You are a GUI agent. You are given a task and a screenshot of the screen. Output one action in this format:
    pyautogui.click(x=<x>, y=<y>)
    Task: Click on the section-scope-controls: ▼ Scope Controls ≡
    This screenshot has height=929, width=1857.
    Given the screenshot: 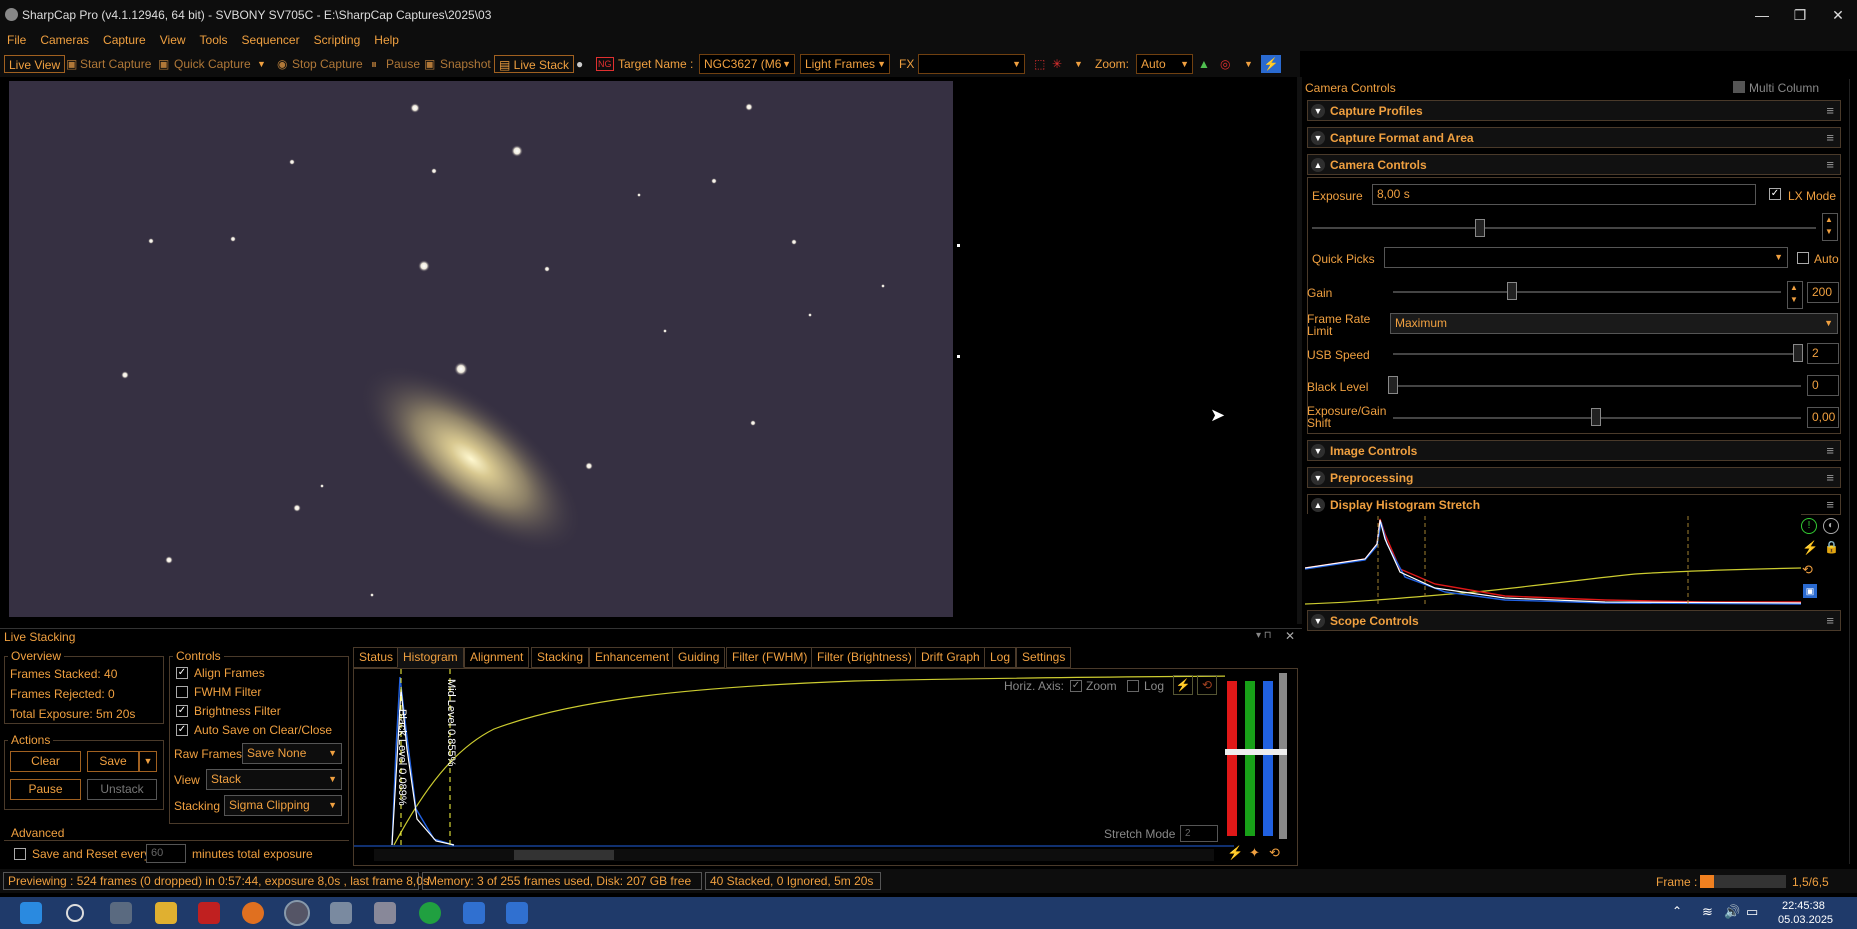 What is the action you would take?
    pyautogui.click(x=1574, y=620)
    